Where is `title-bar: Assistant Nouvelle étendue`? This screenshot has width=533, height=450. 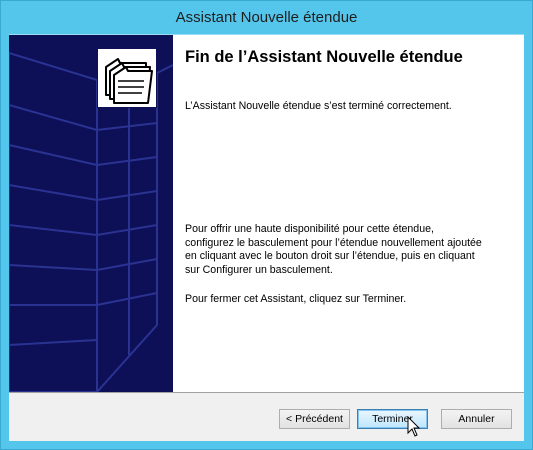
title-bar: Assistant Nouvelle étendue is located at coordinates (266, 17).